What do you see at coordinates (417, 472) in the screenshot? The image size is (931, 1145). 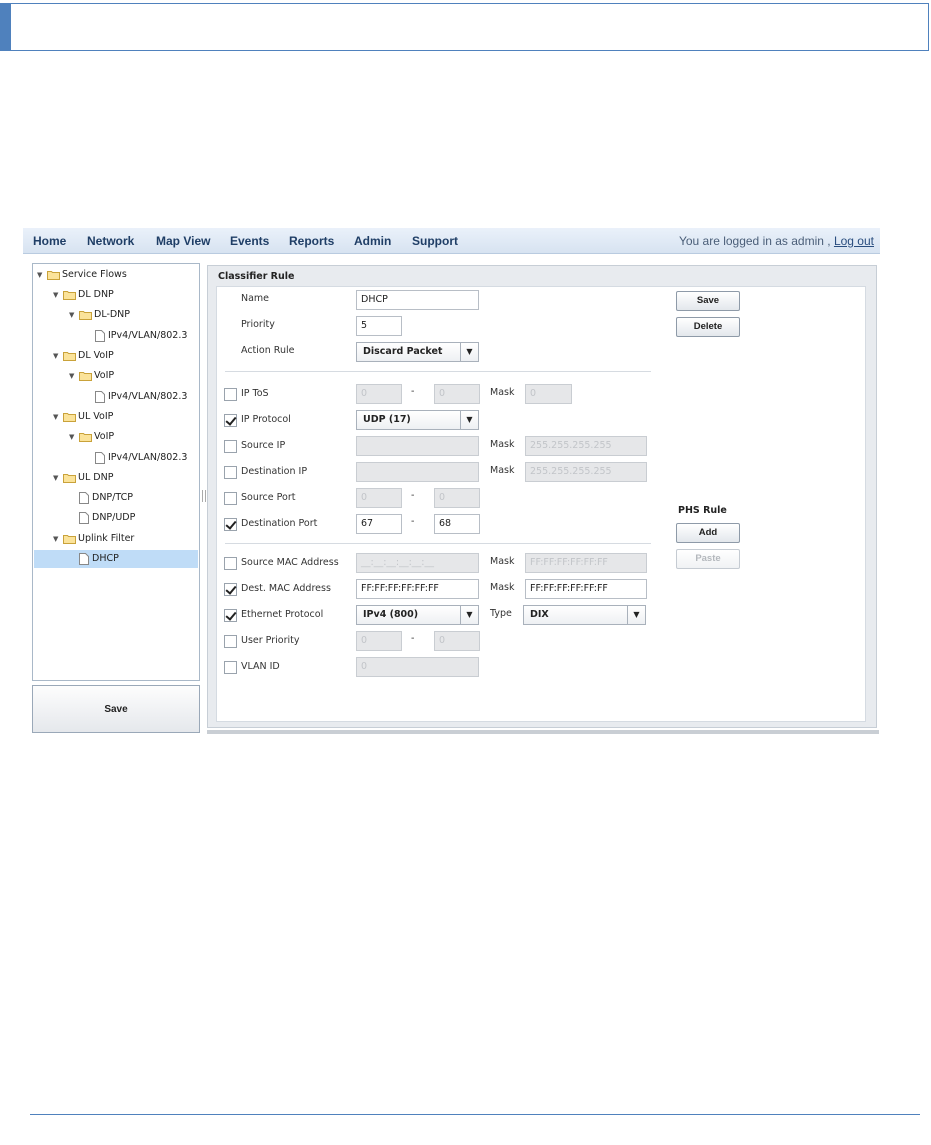 I see `destination-ip-input` at bounding box center [417, 472].